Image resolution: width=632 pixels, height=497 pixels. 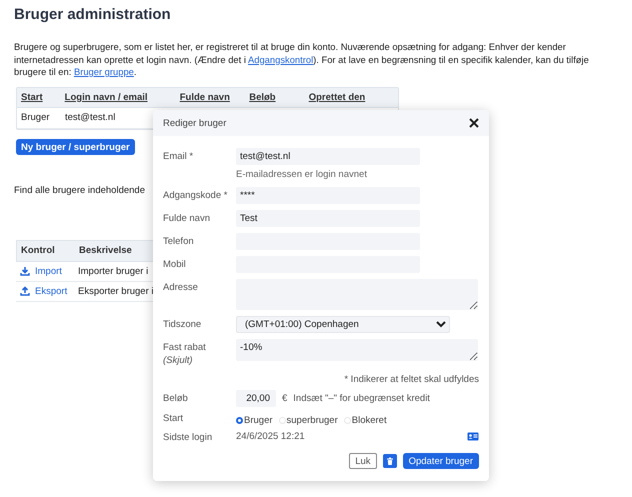 I want to click on table-cell-text: Importer bruger i, so click(x=112, y=271).